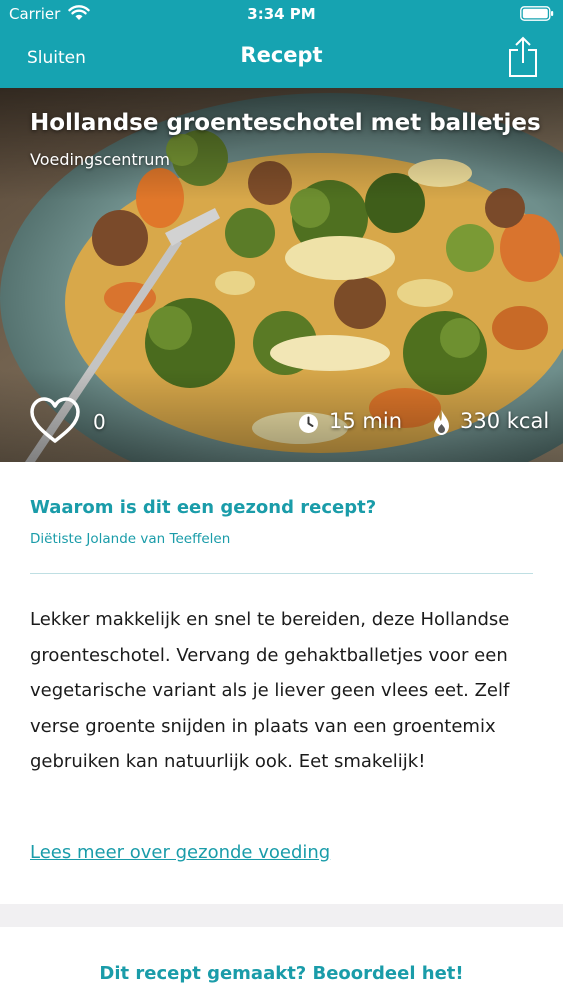  I want to click on divider, so click(281, 573).